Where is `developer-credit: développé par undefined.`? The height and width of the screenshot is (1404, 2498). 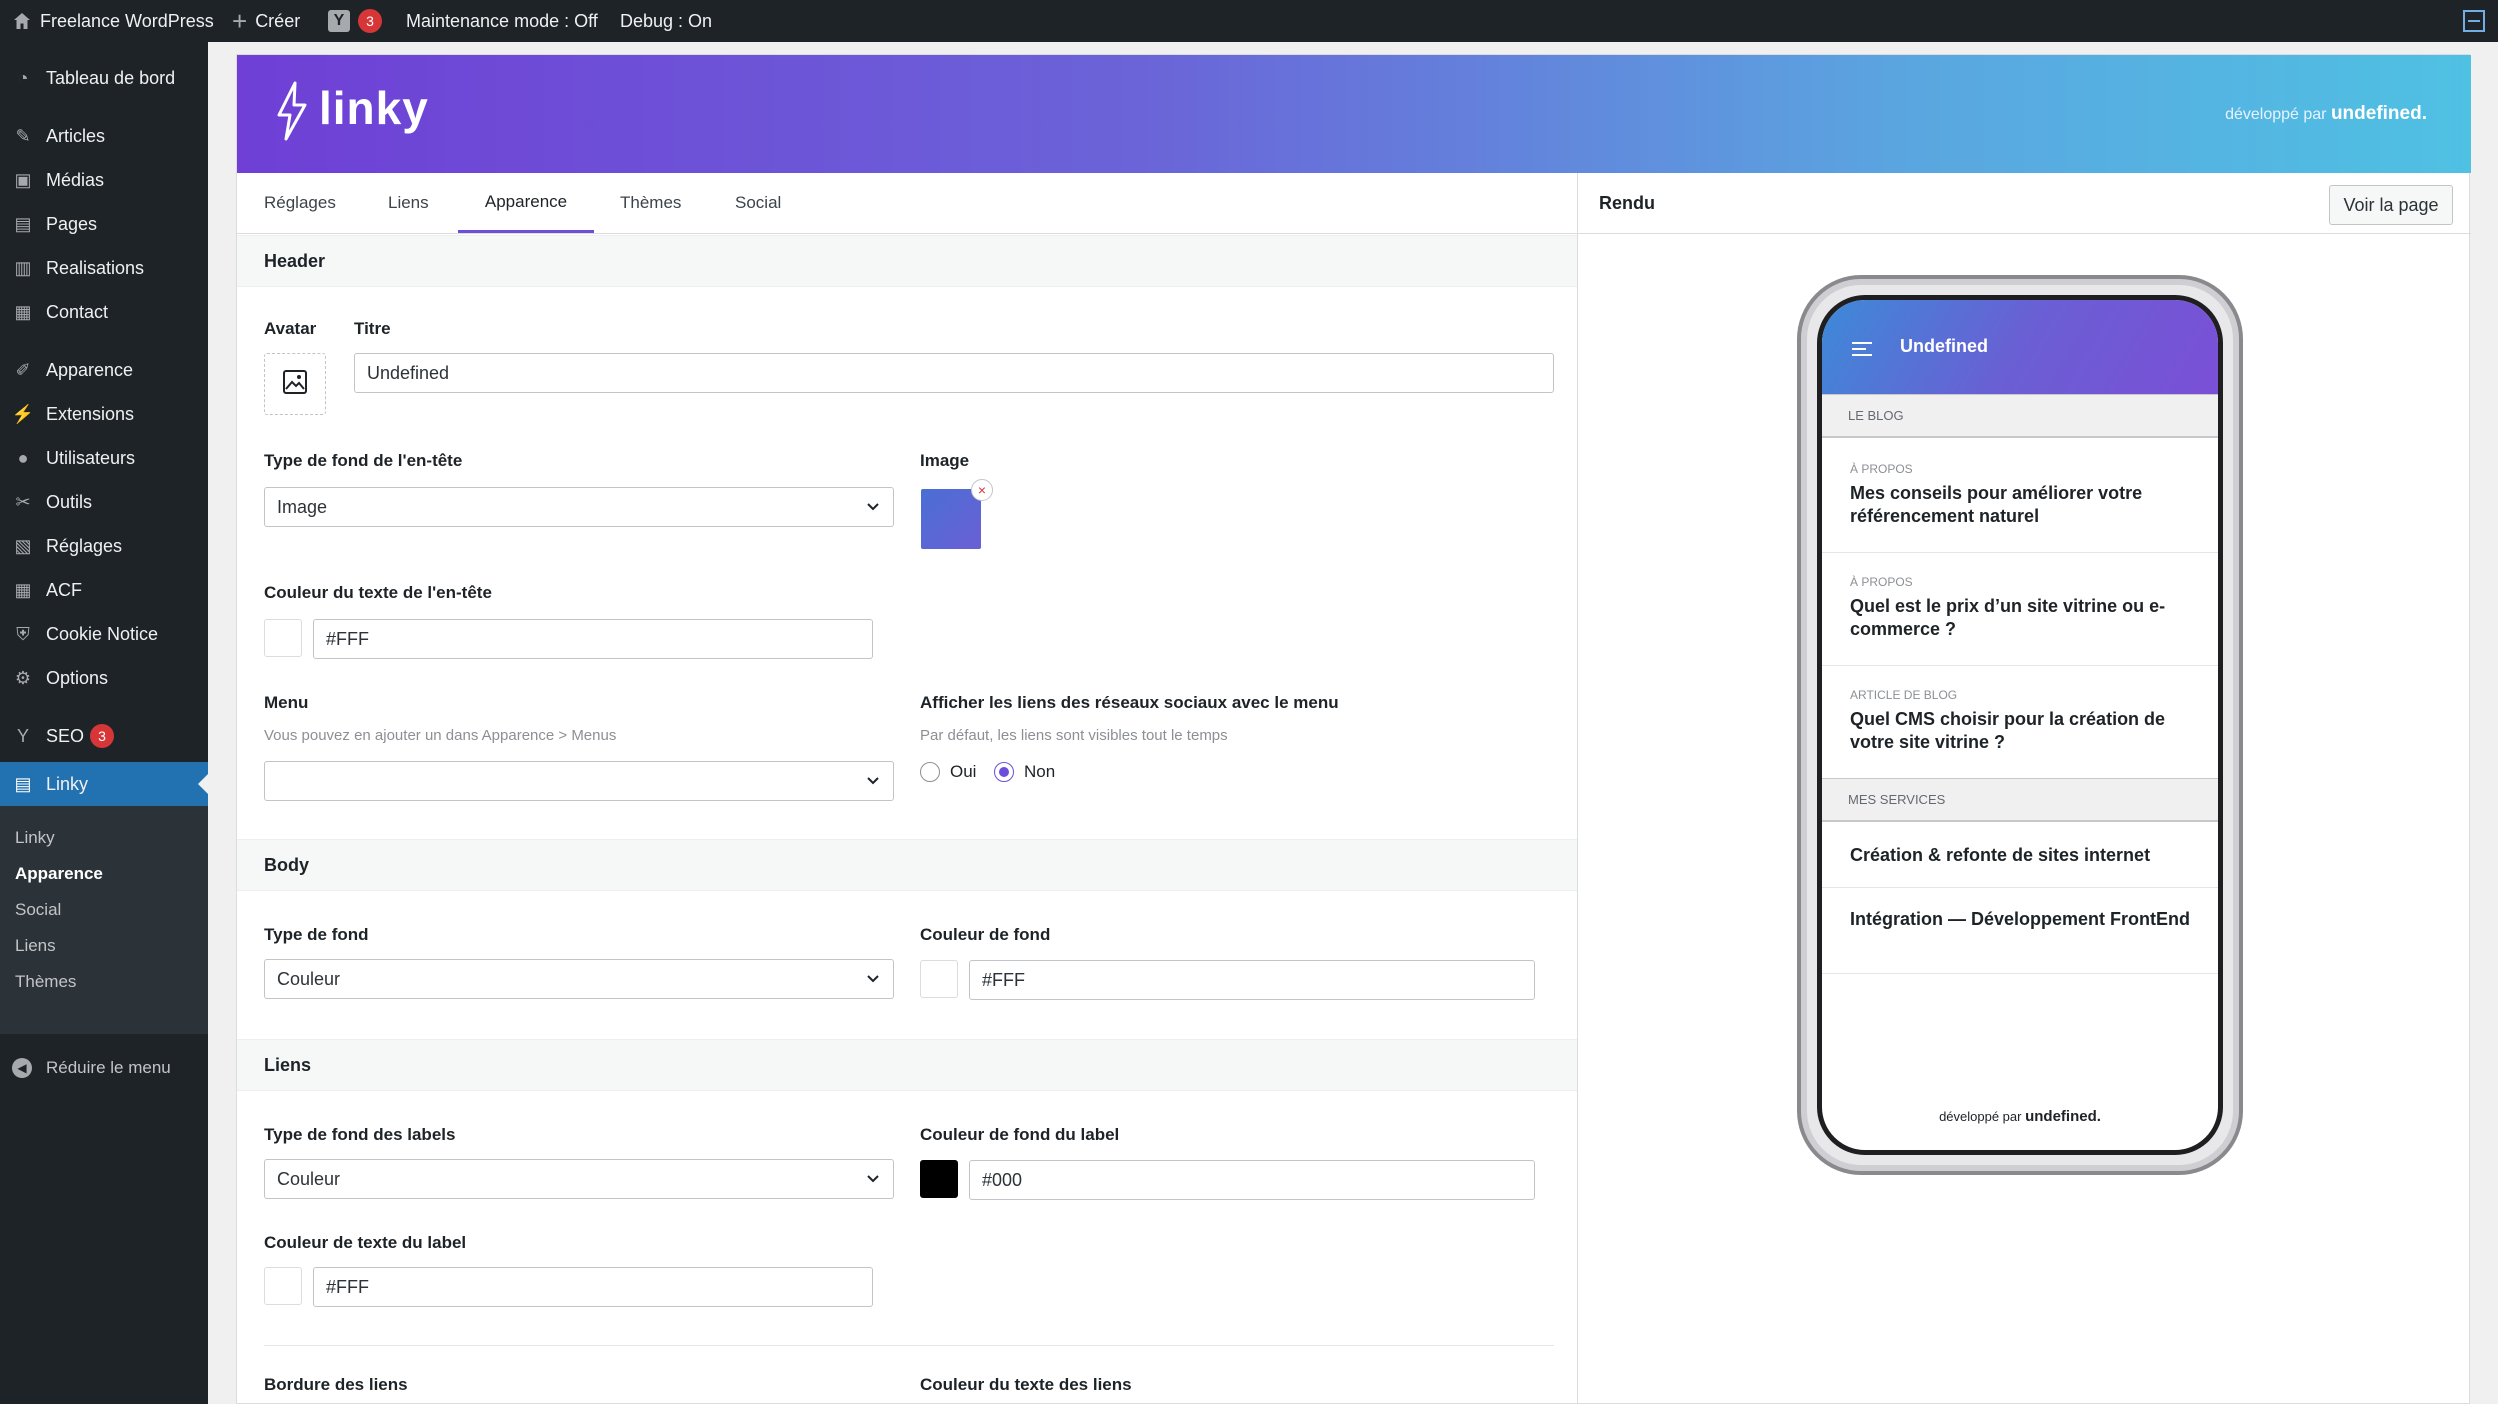 developer-credit: développé par undefined. is located at coordinates (2326, 114).